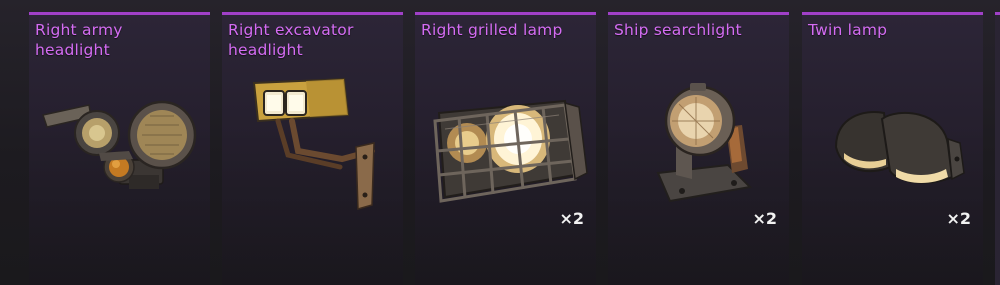 This screenshot has width=1000, height=285. Describe the element at coordinates (492, 30) in the screenshot. I see `item-title: Right grilled lamp` at that location.